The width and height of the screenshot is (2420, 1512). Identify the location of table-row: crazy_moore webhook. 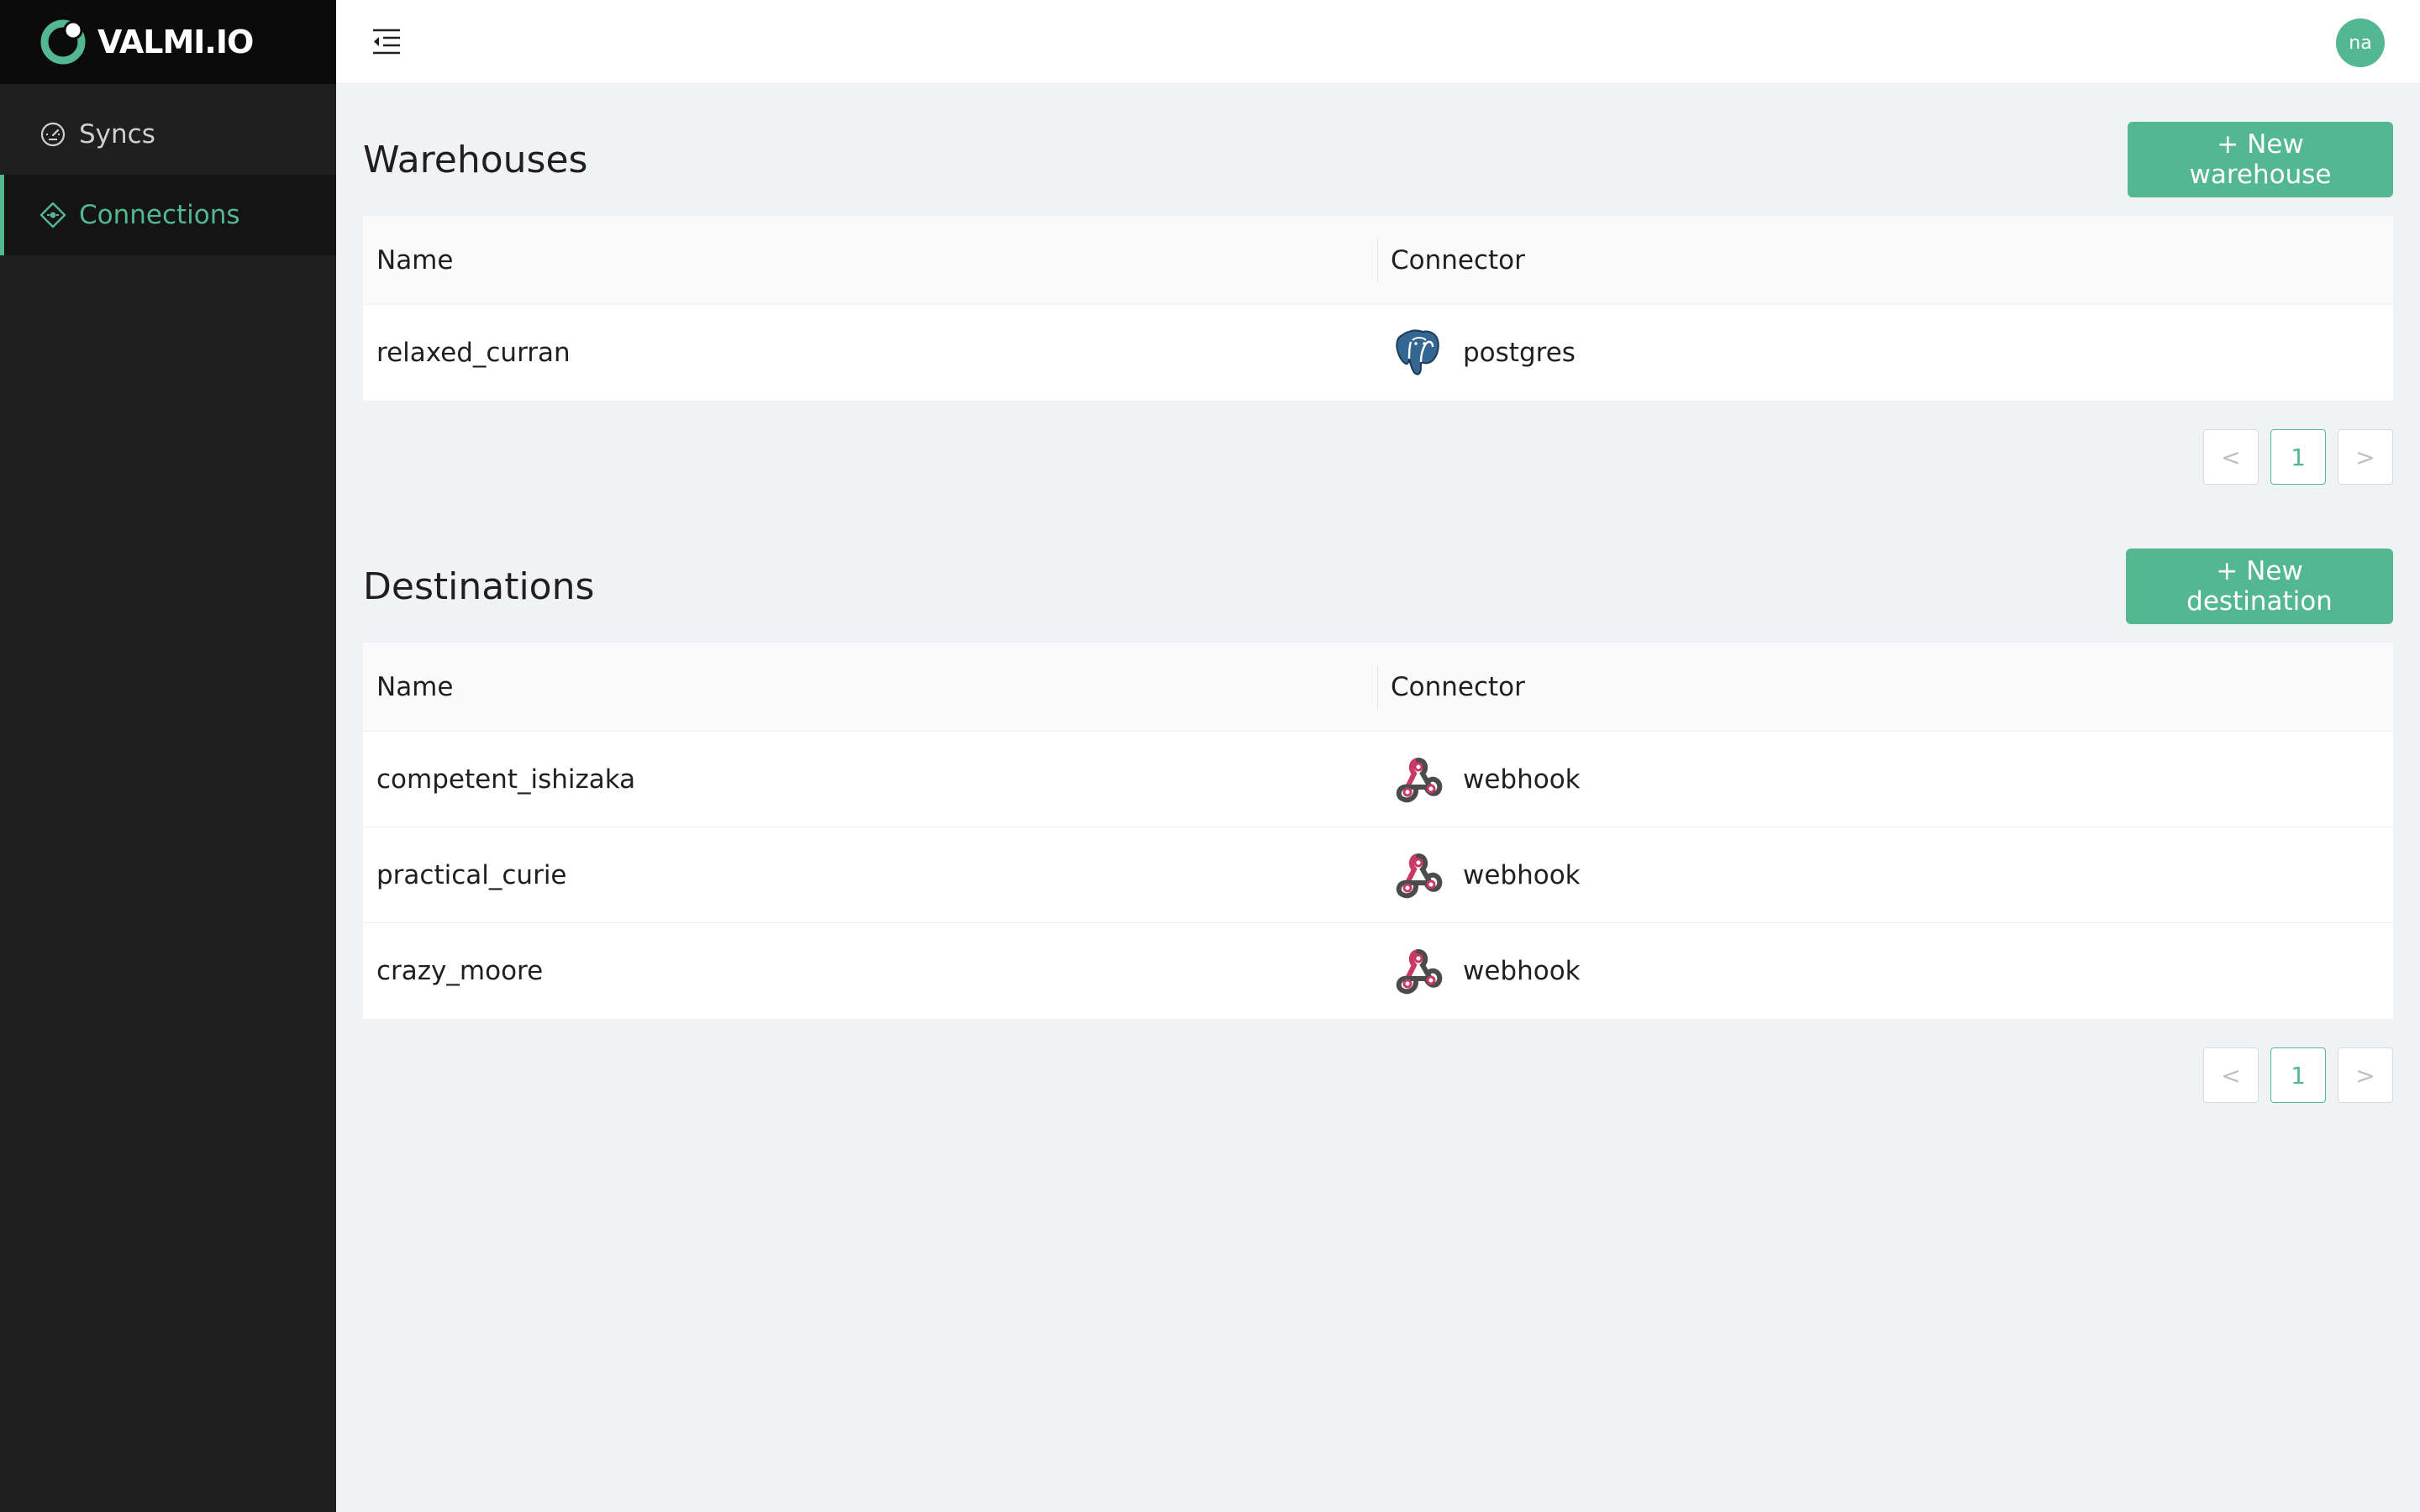
(1378, 971).